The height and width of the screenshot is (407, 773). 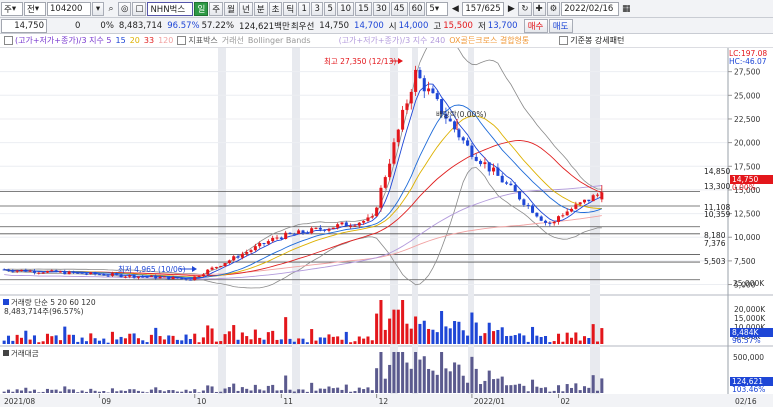 What do you see at coordinates (417, 8) in the screenshot?
I see `period-60: 60` at bounding box center [417, 8].